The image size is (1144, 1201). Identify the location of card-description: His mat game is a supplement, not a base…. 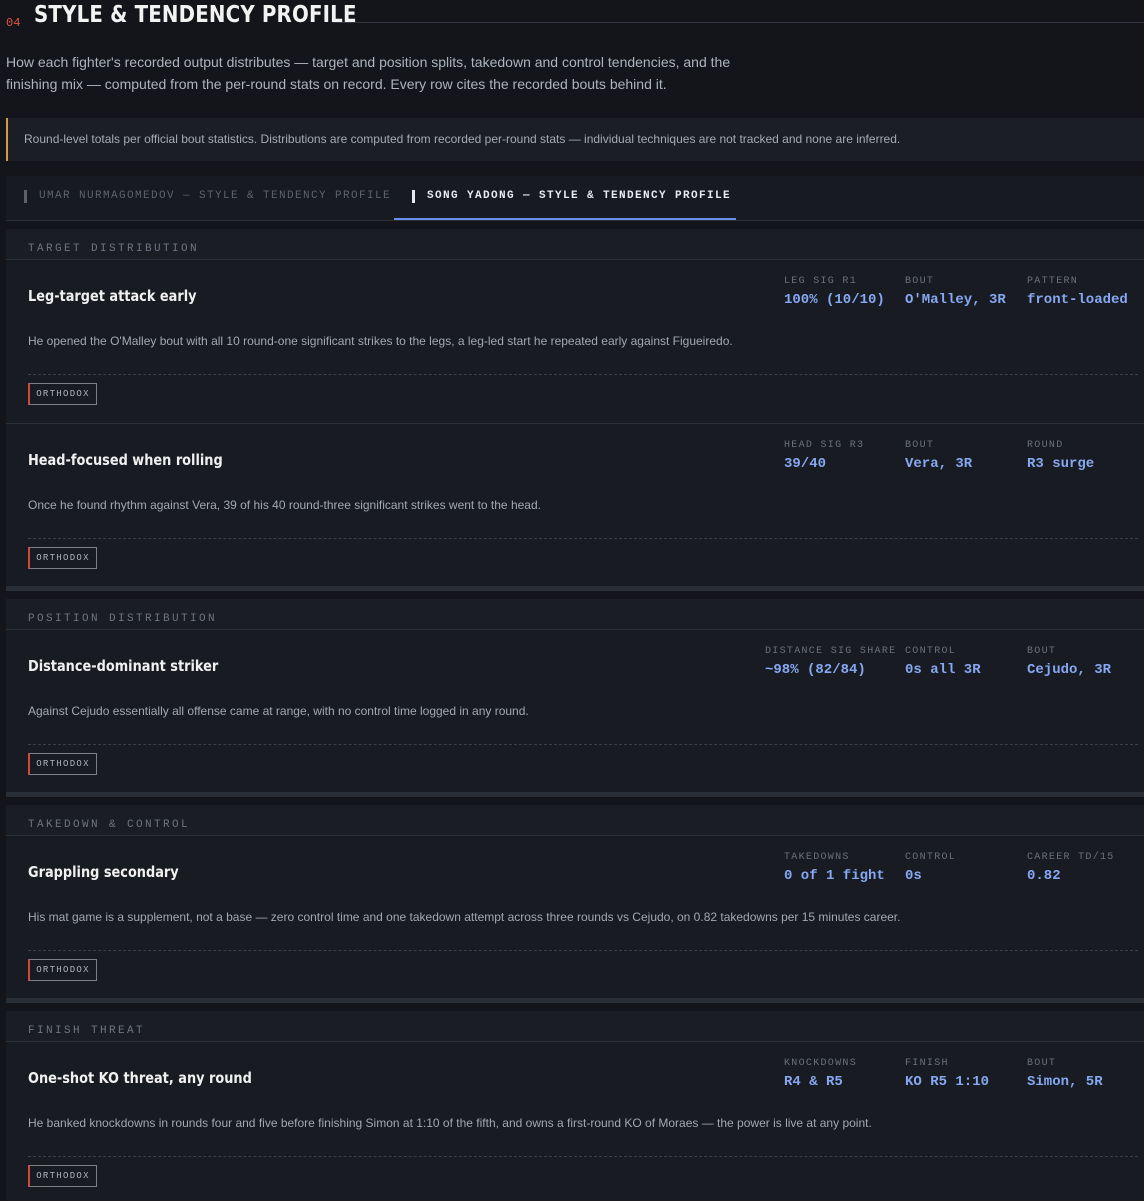
(464, 917).